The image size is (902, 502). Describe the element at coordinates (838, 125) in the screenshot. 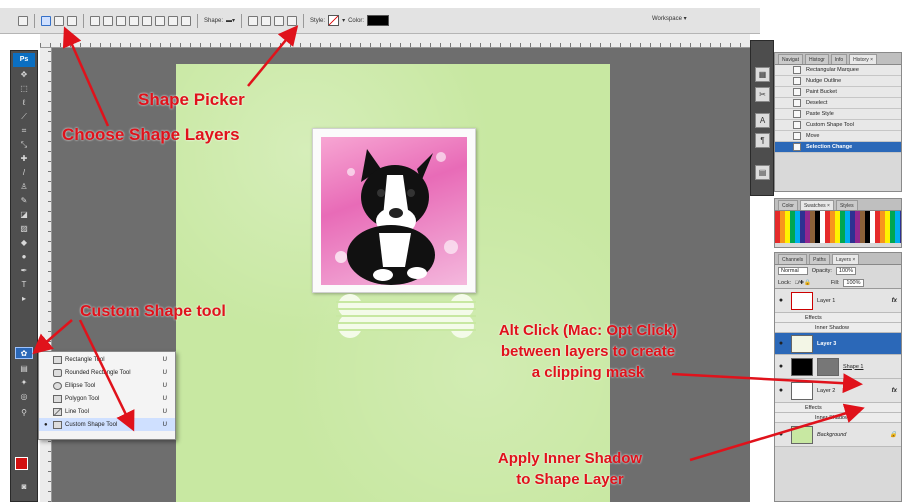

I see `history-item: Custom Shape Tool` at that location.